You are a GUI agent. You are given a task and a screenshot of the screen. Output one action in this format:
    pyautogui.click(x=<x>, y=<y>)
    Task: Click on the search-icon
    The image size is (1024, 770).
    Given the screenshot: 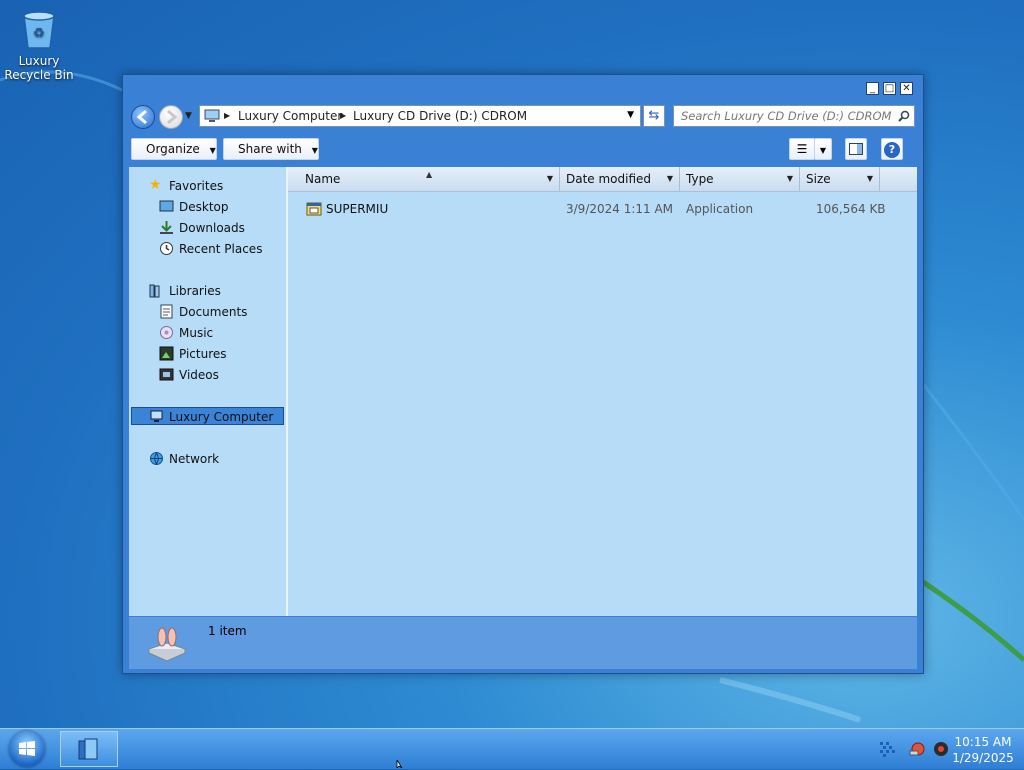 What is the action you would take?
    pyautogui.click(x=904, y=116)
    